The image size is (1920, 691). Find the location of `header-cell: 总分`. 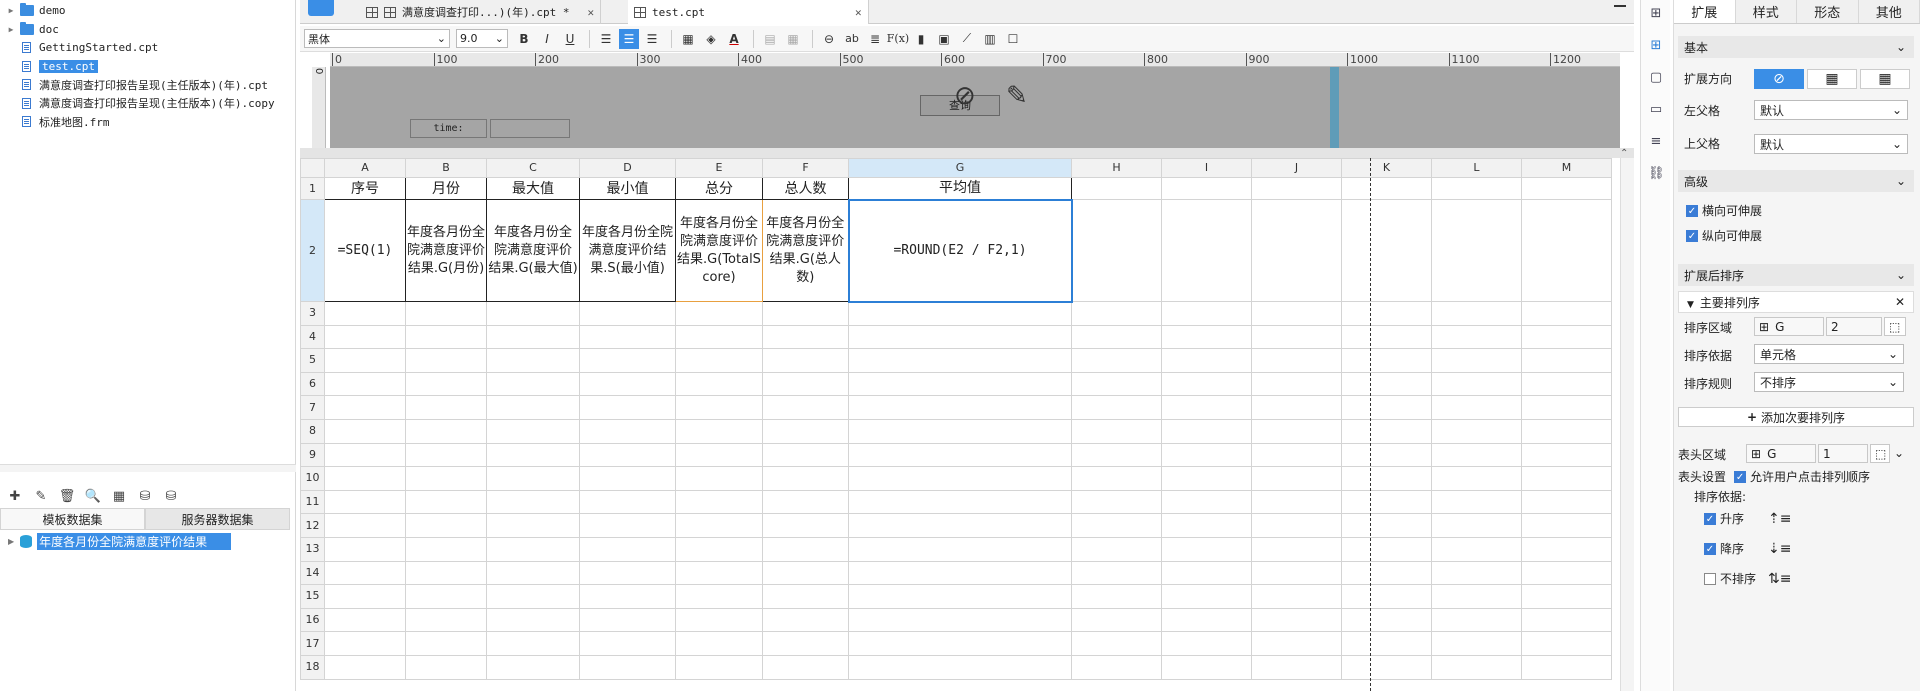

header-cell: 总分 is located at coordinates (719, 188).